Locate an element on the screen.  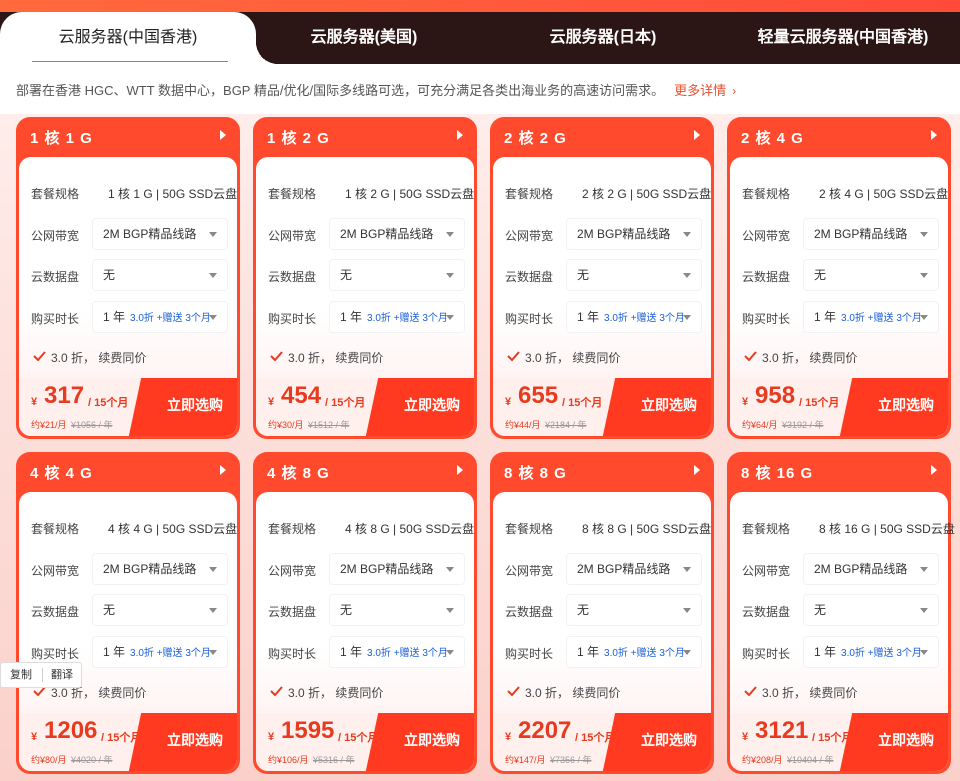
original-price: ¥3192 / 年 is located at coordinates (803, 425).